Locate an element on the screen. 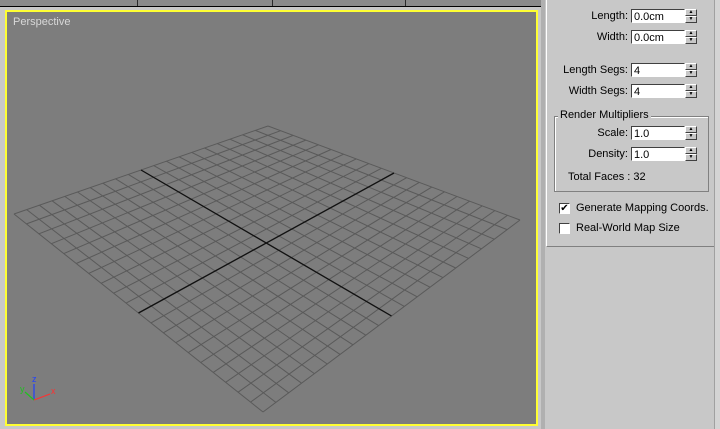 The width and height of the screenshot is (720, 429). x-axis-label: x is located at coordinates (53, 391).